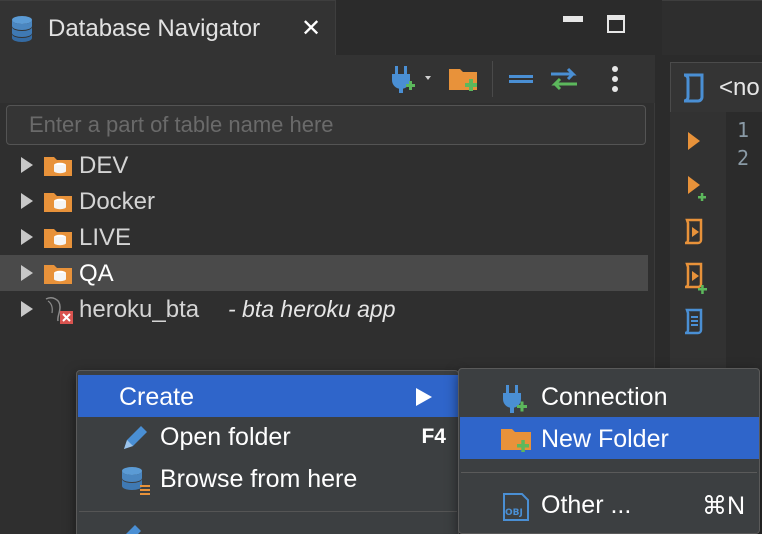 This screenshot has height=534, width=762. I want to click on link-with-editor-button, so click(564, 79).